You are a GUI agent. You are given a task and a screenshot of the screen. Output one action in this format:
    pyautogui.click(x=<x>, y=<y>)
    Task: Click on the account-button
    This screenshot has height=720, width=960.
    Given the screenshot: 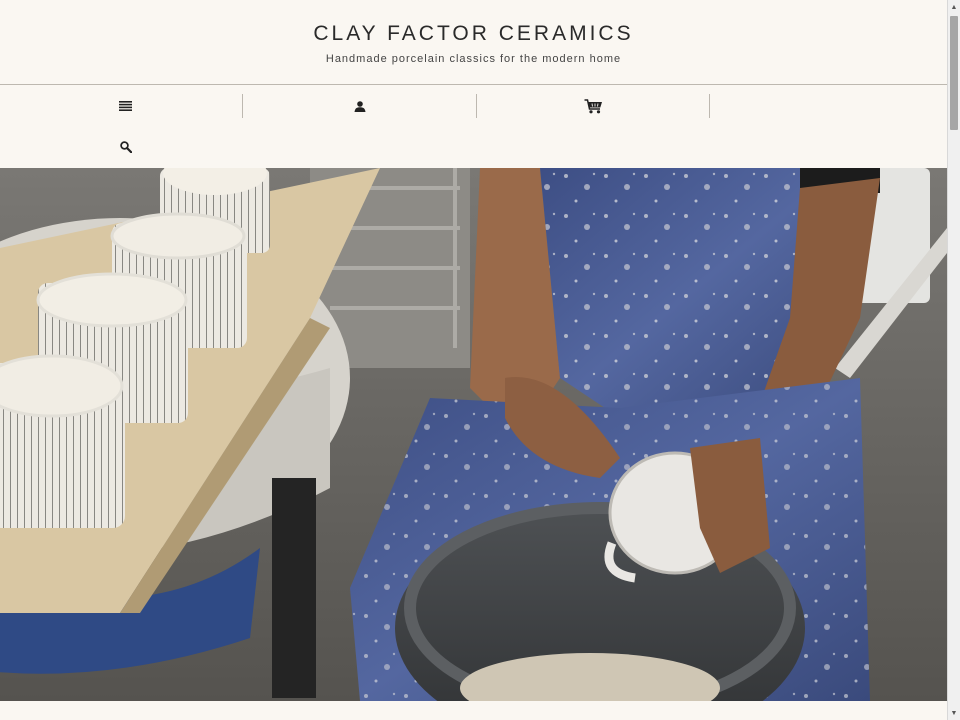 What is the action you would take?
    pyautogui.click(x=359, y=106)
    